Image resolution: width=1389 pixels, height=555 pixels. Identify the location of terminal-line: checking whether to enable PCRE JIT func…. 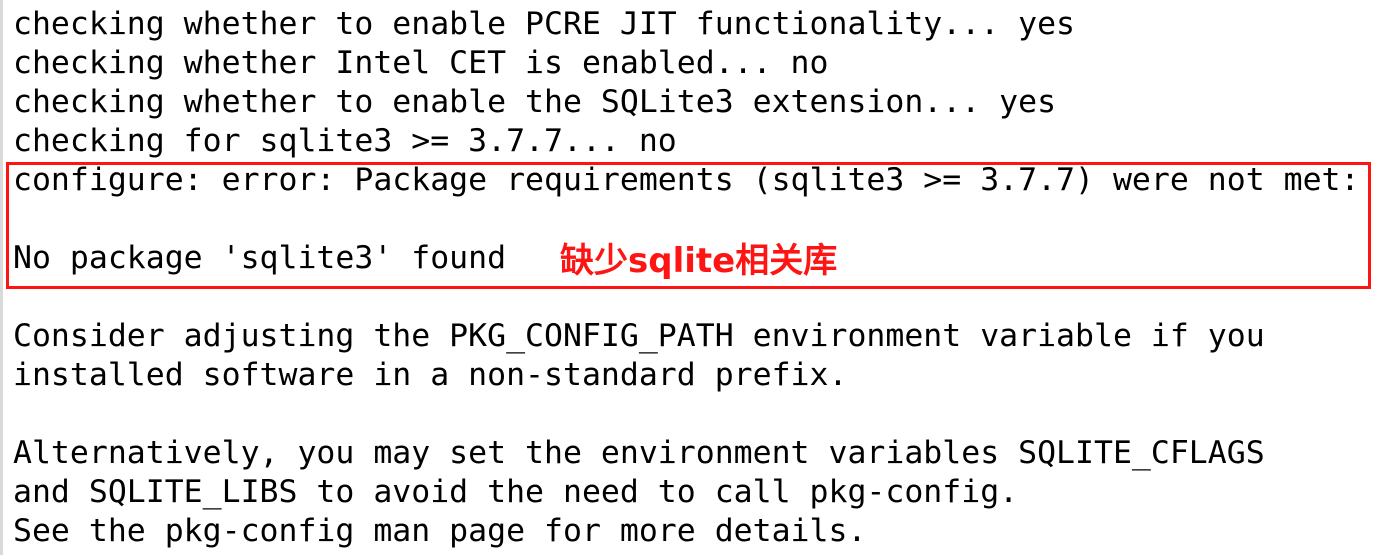
(544, 24).